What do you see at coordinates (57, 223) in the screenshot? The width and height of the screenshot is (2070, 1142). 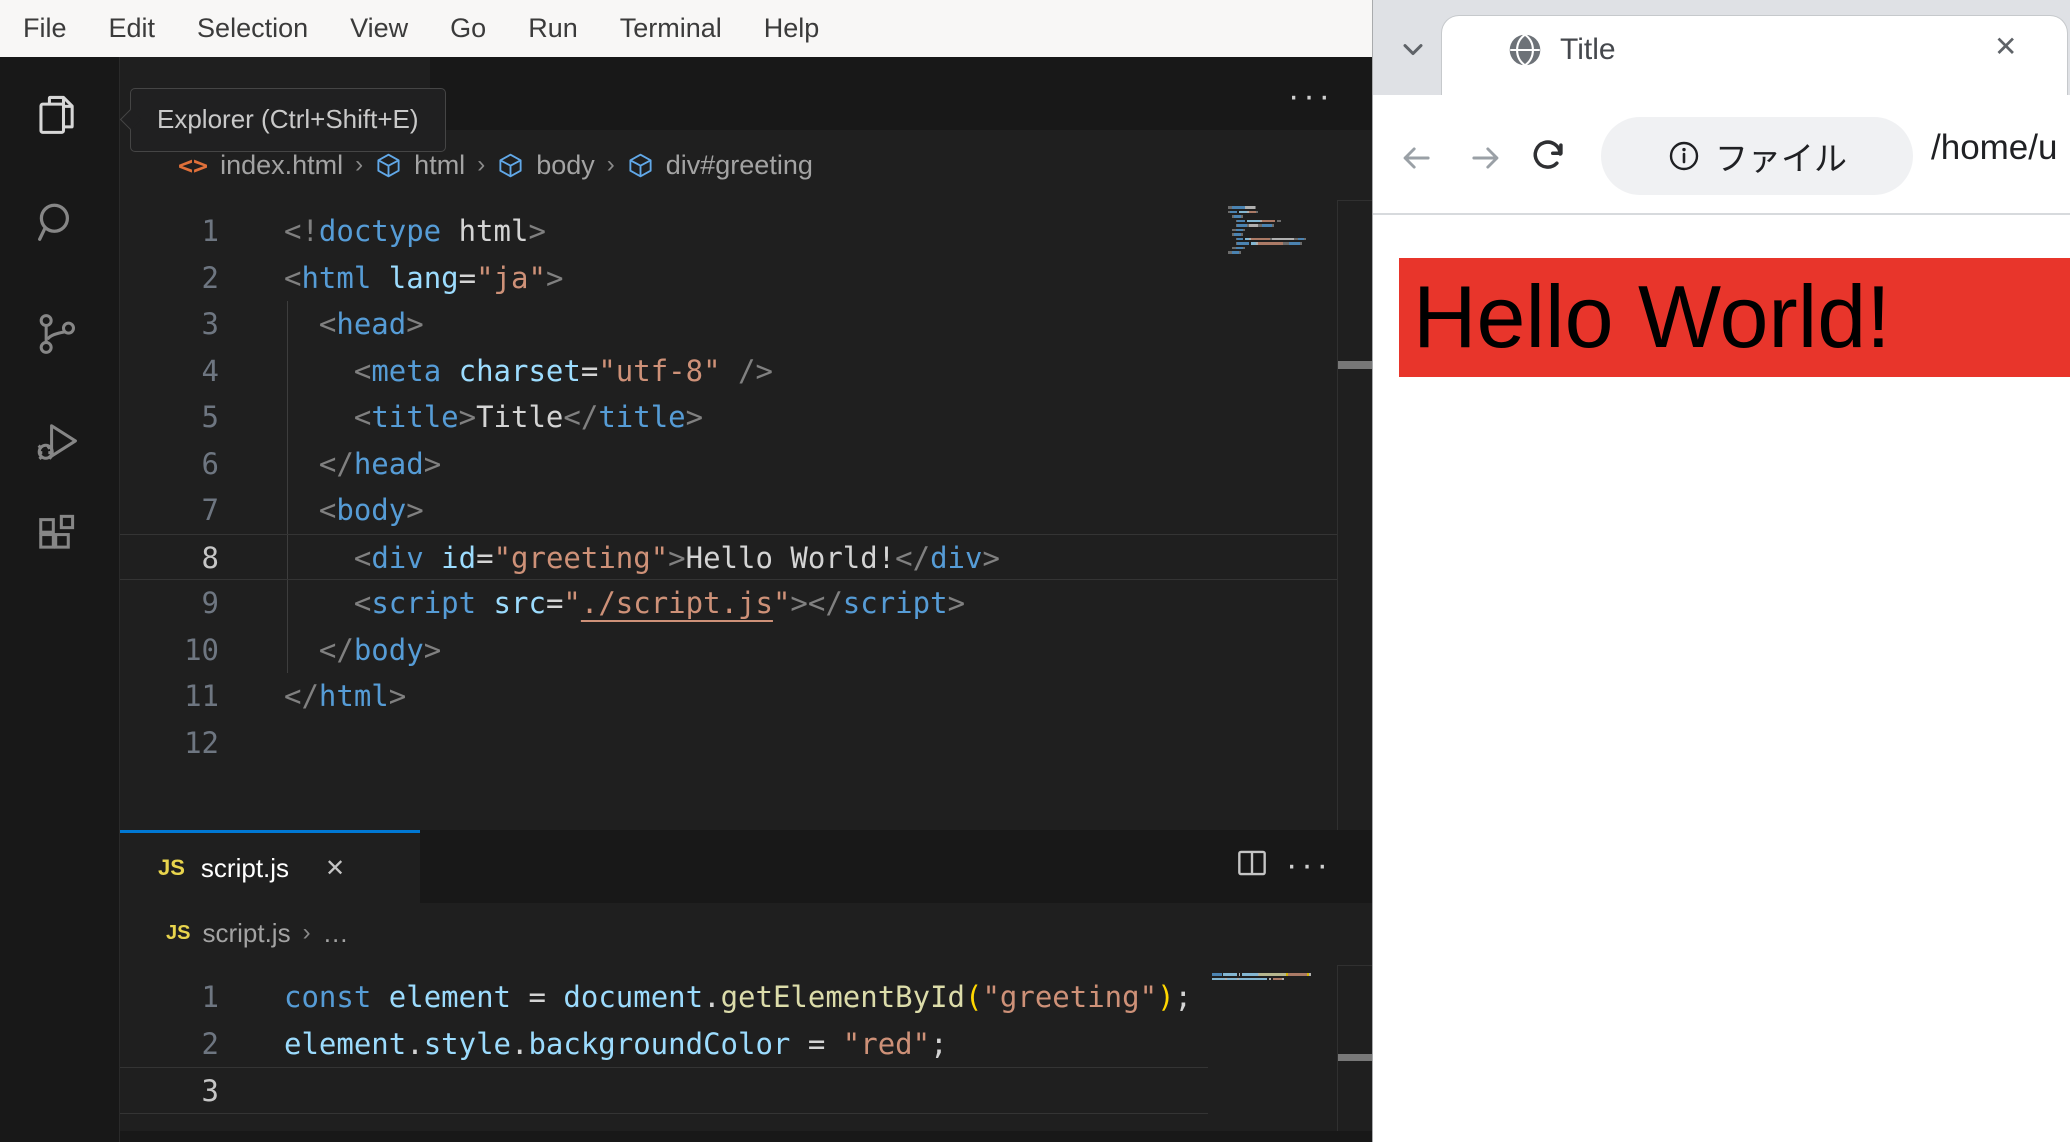 I see `search-icon` at bounding box center [57, 223].